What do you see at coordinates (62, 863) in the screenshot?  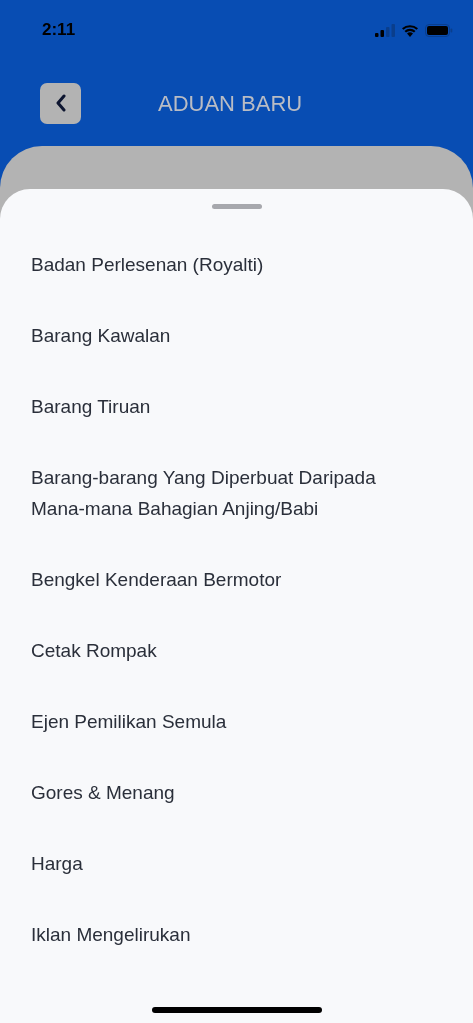 I see `list-option: Harga` at bounding box center [62, 863].